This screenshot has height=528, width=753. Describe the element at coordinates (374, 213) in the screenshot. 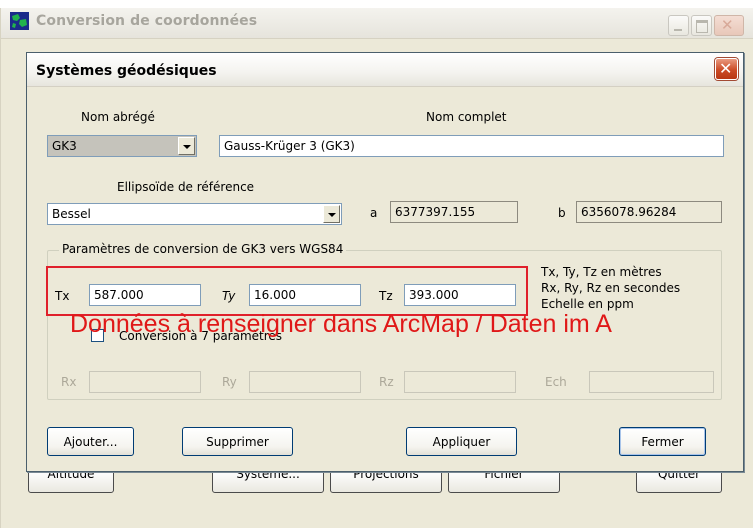

I see `a-label: a` at that location.